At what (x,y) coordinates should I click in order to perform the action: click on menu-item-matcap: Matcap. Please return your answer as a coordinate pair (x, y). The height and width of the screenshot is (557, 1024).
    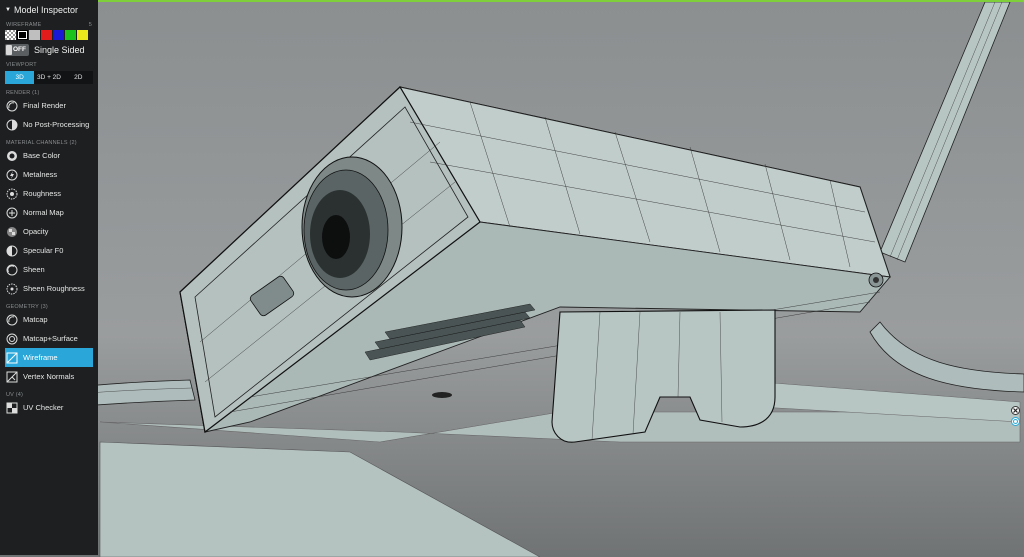
    Looking at the image, I should click on (49, 319).